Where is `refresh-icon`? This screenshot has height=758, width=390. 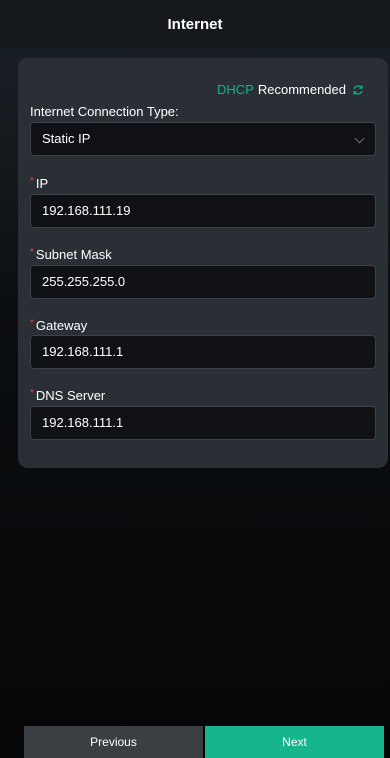
refresh-icon is located at coordinates (358, 90).